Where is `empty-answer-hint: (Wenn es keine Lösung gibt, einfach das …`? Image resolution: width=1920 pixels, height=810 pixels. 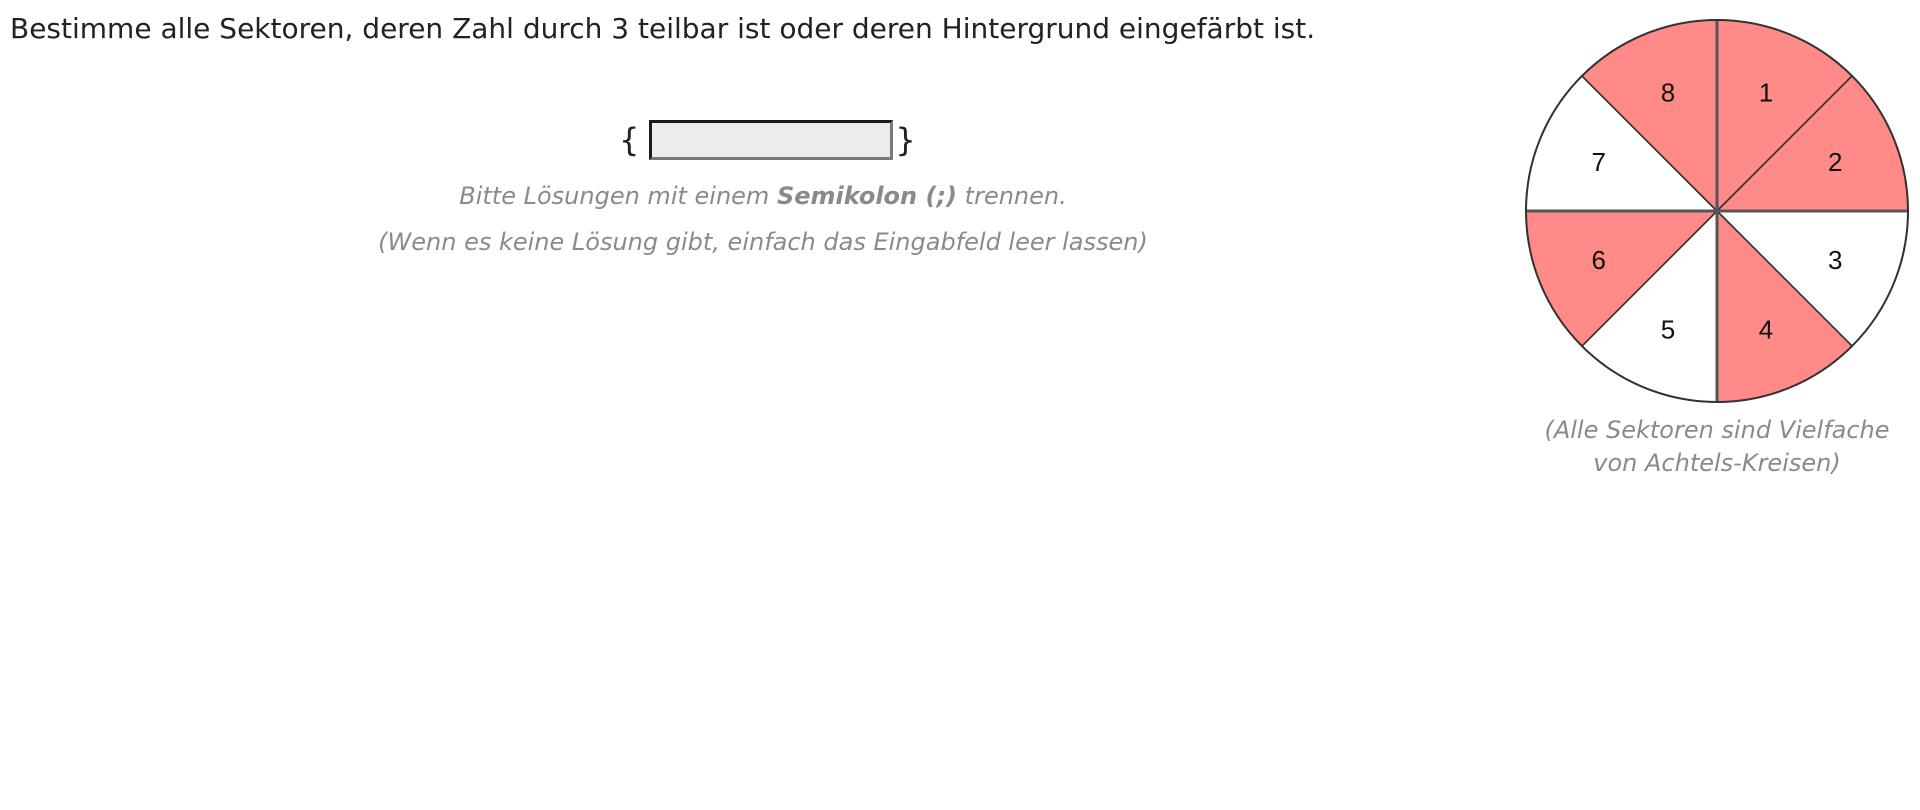
empty-answer-hint: (Wenn es keine Lösung gibt, einfach das … is located at coordinates (763, 242).